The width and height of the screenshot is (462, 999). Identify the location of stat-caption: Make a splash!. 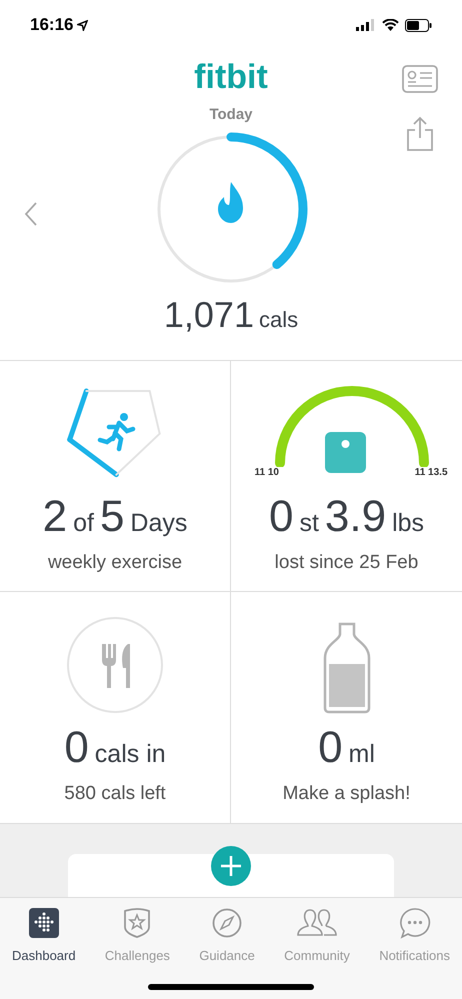
(346, 794).